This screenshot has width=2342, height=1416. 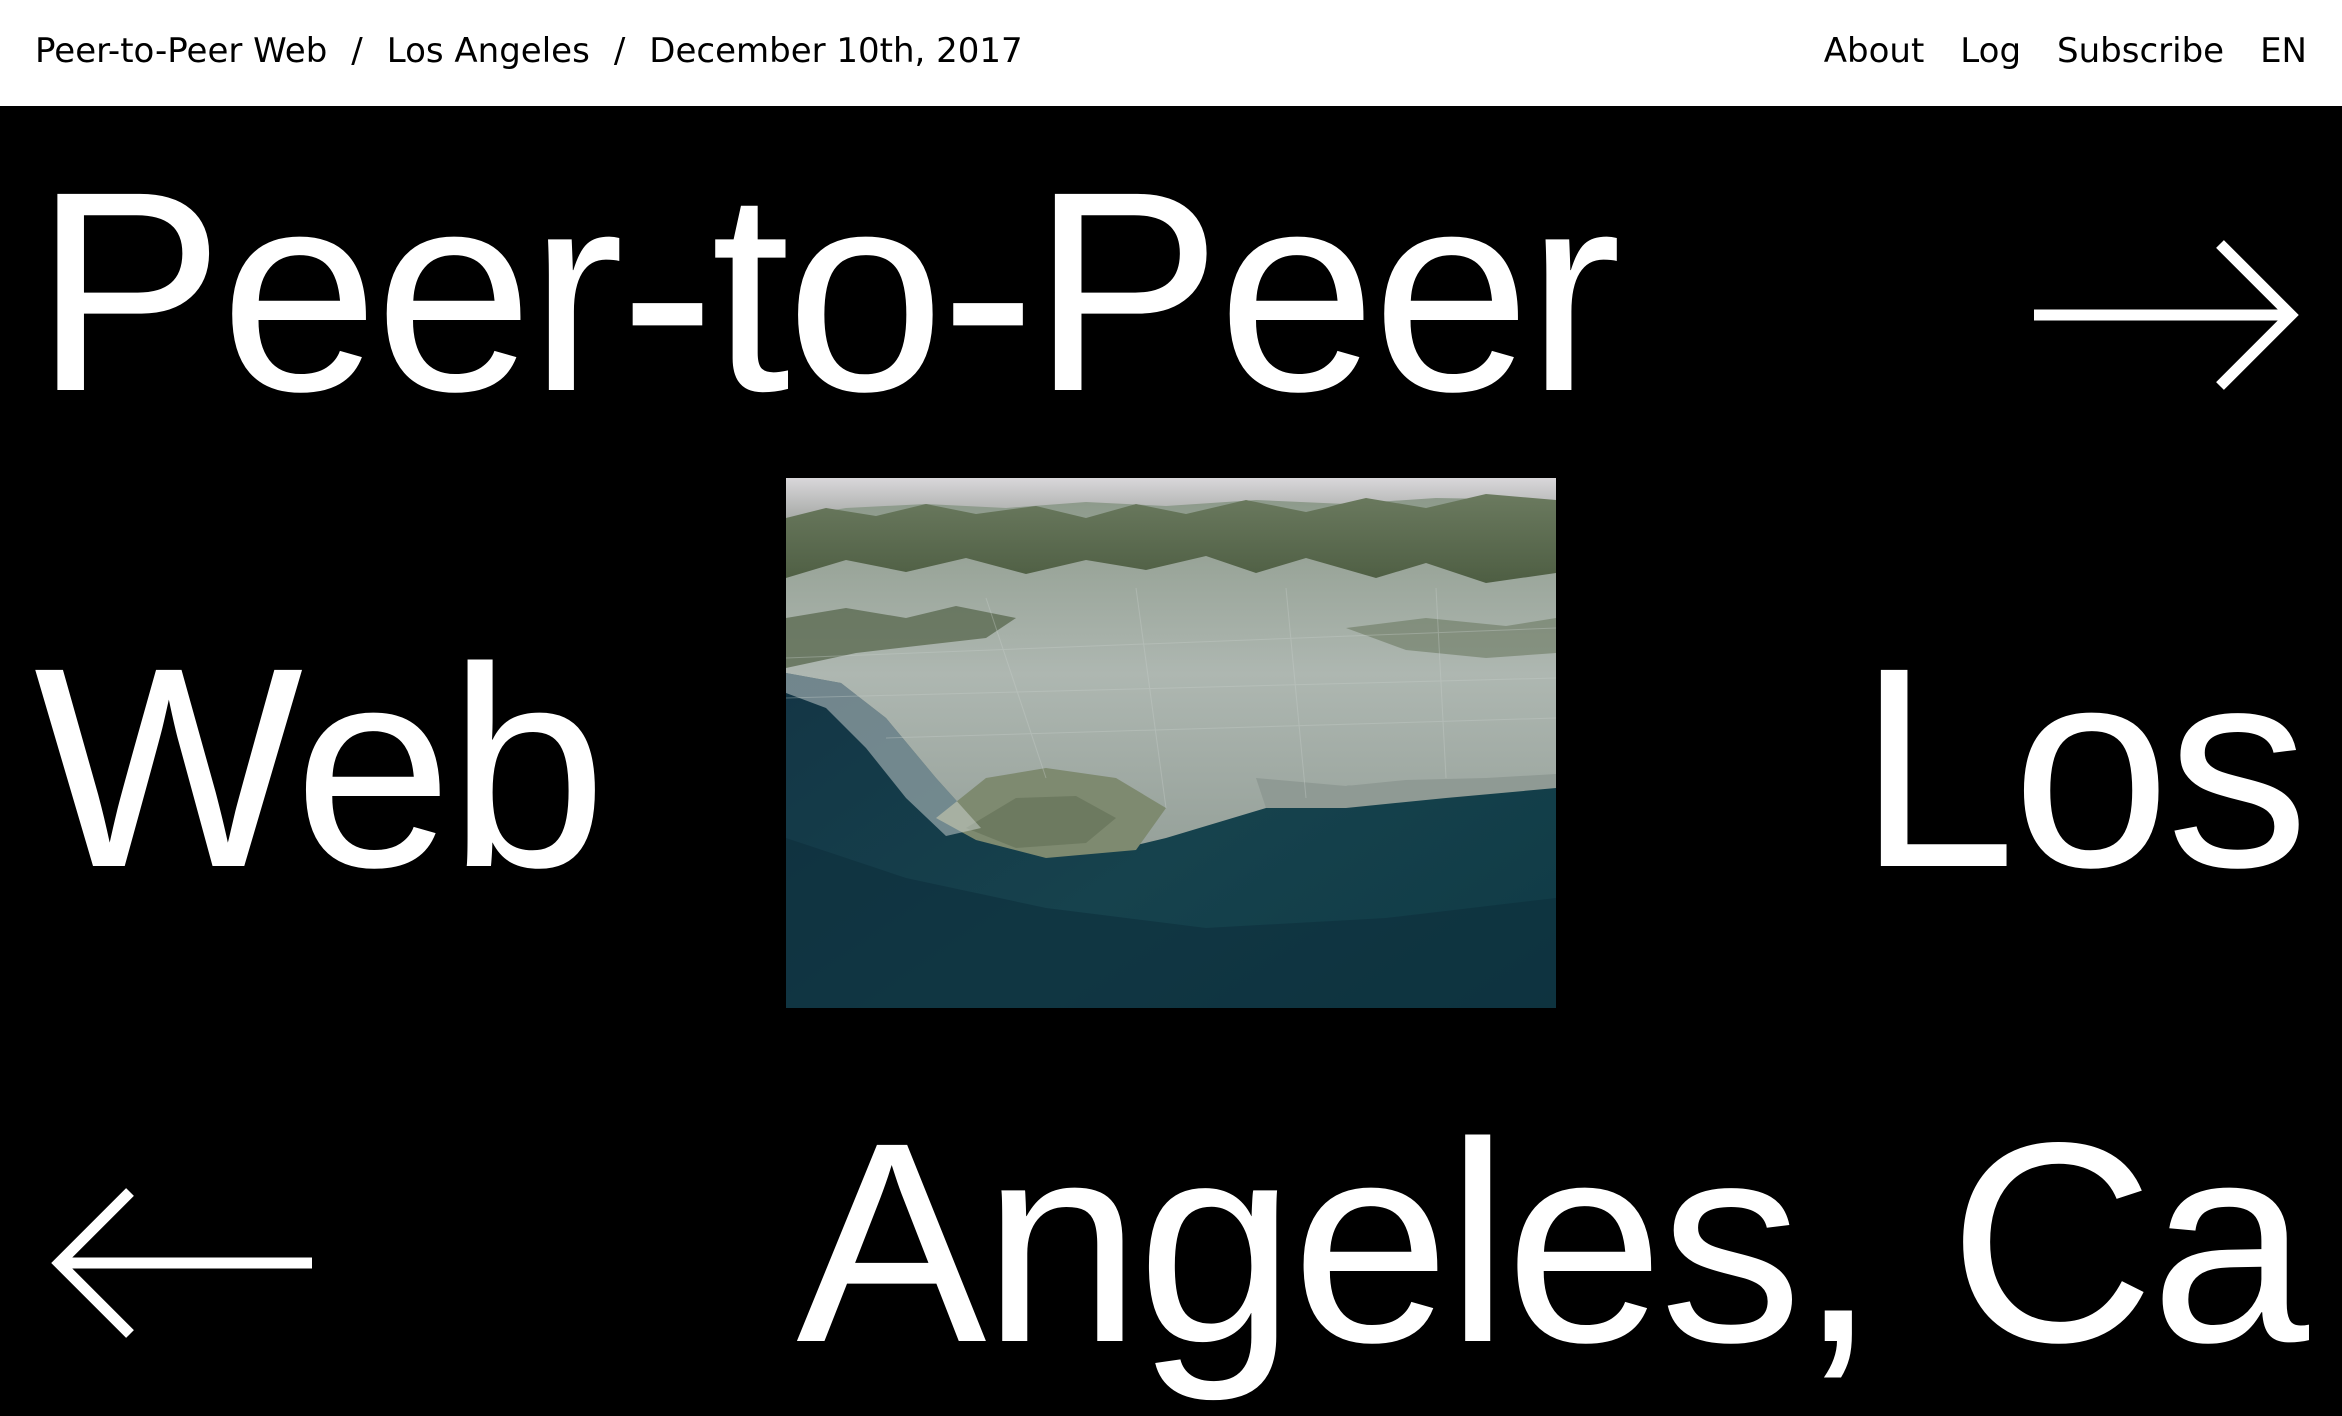 I want to click on main-nav: About Log Subscribe EN, so click(x=2065, y=51).